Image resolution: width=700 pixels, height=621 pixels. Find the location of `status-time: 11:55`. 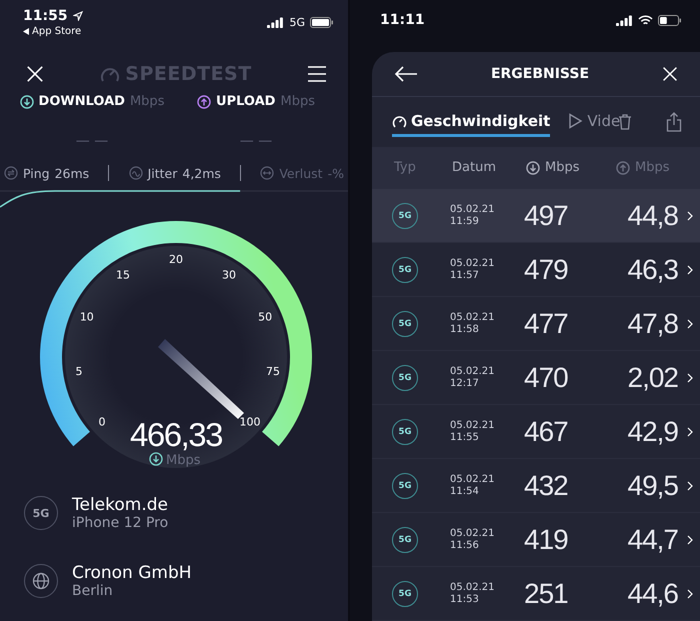

status-time: 11:55 is located at coordinates (45, 16).